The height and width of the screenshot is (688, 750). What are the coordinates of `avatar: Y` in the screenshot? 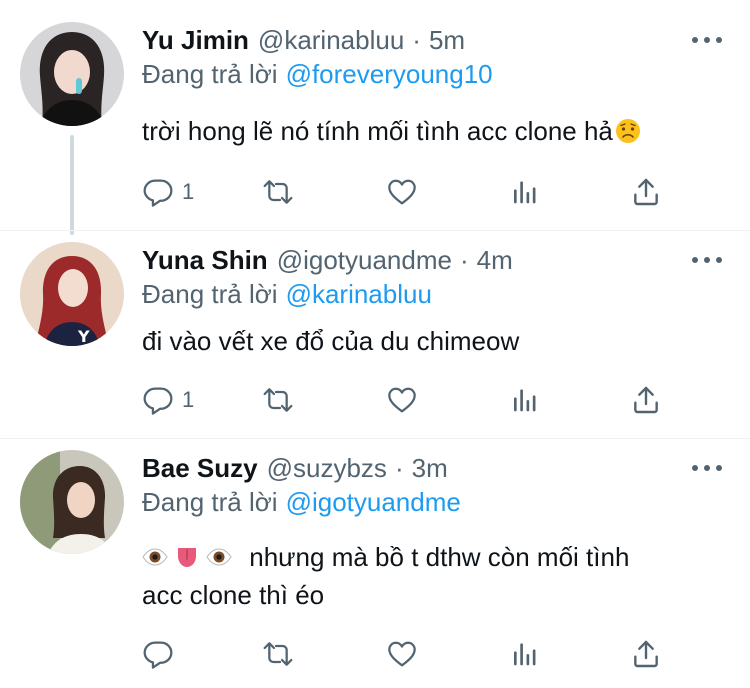 It's located at (72, 294).